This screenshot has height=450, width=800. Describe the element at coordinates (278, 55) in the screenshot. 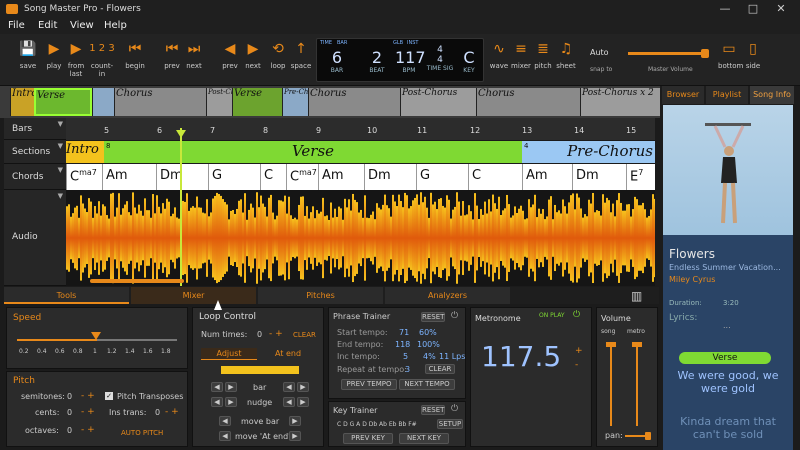

I see `loop-button: ⟲ loop` at that location.